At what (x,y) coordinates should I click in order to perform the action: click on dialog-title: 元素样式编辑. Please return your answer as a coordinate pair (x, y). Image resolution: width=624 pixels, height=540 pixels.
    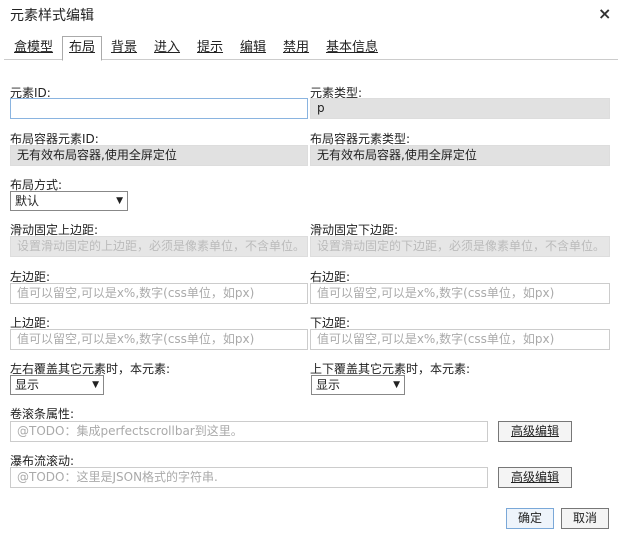
    Looking at the image, I should click on (52, 16).